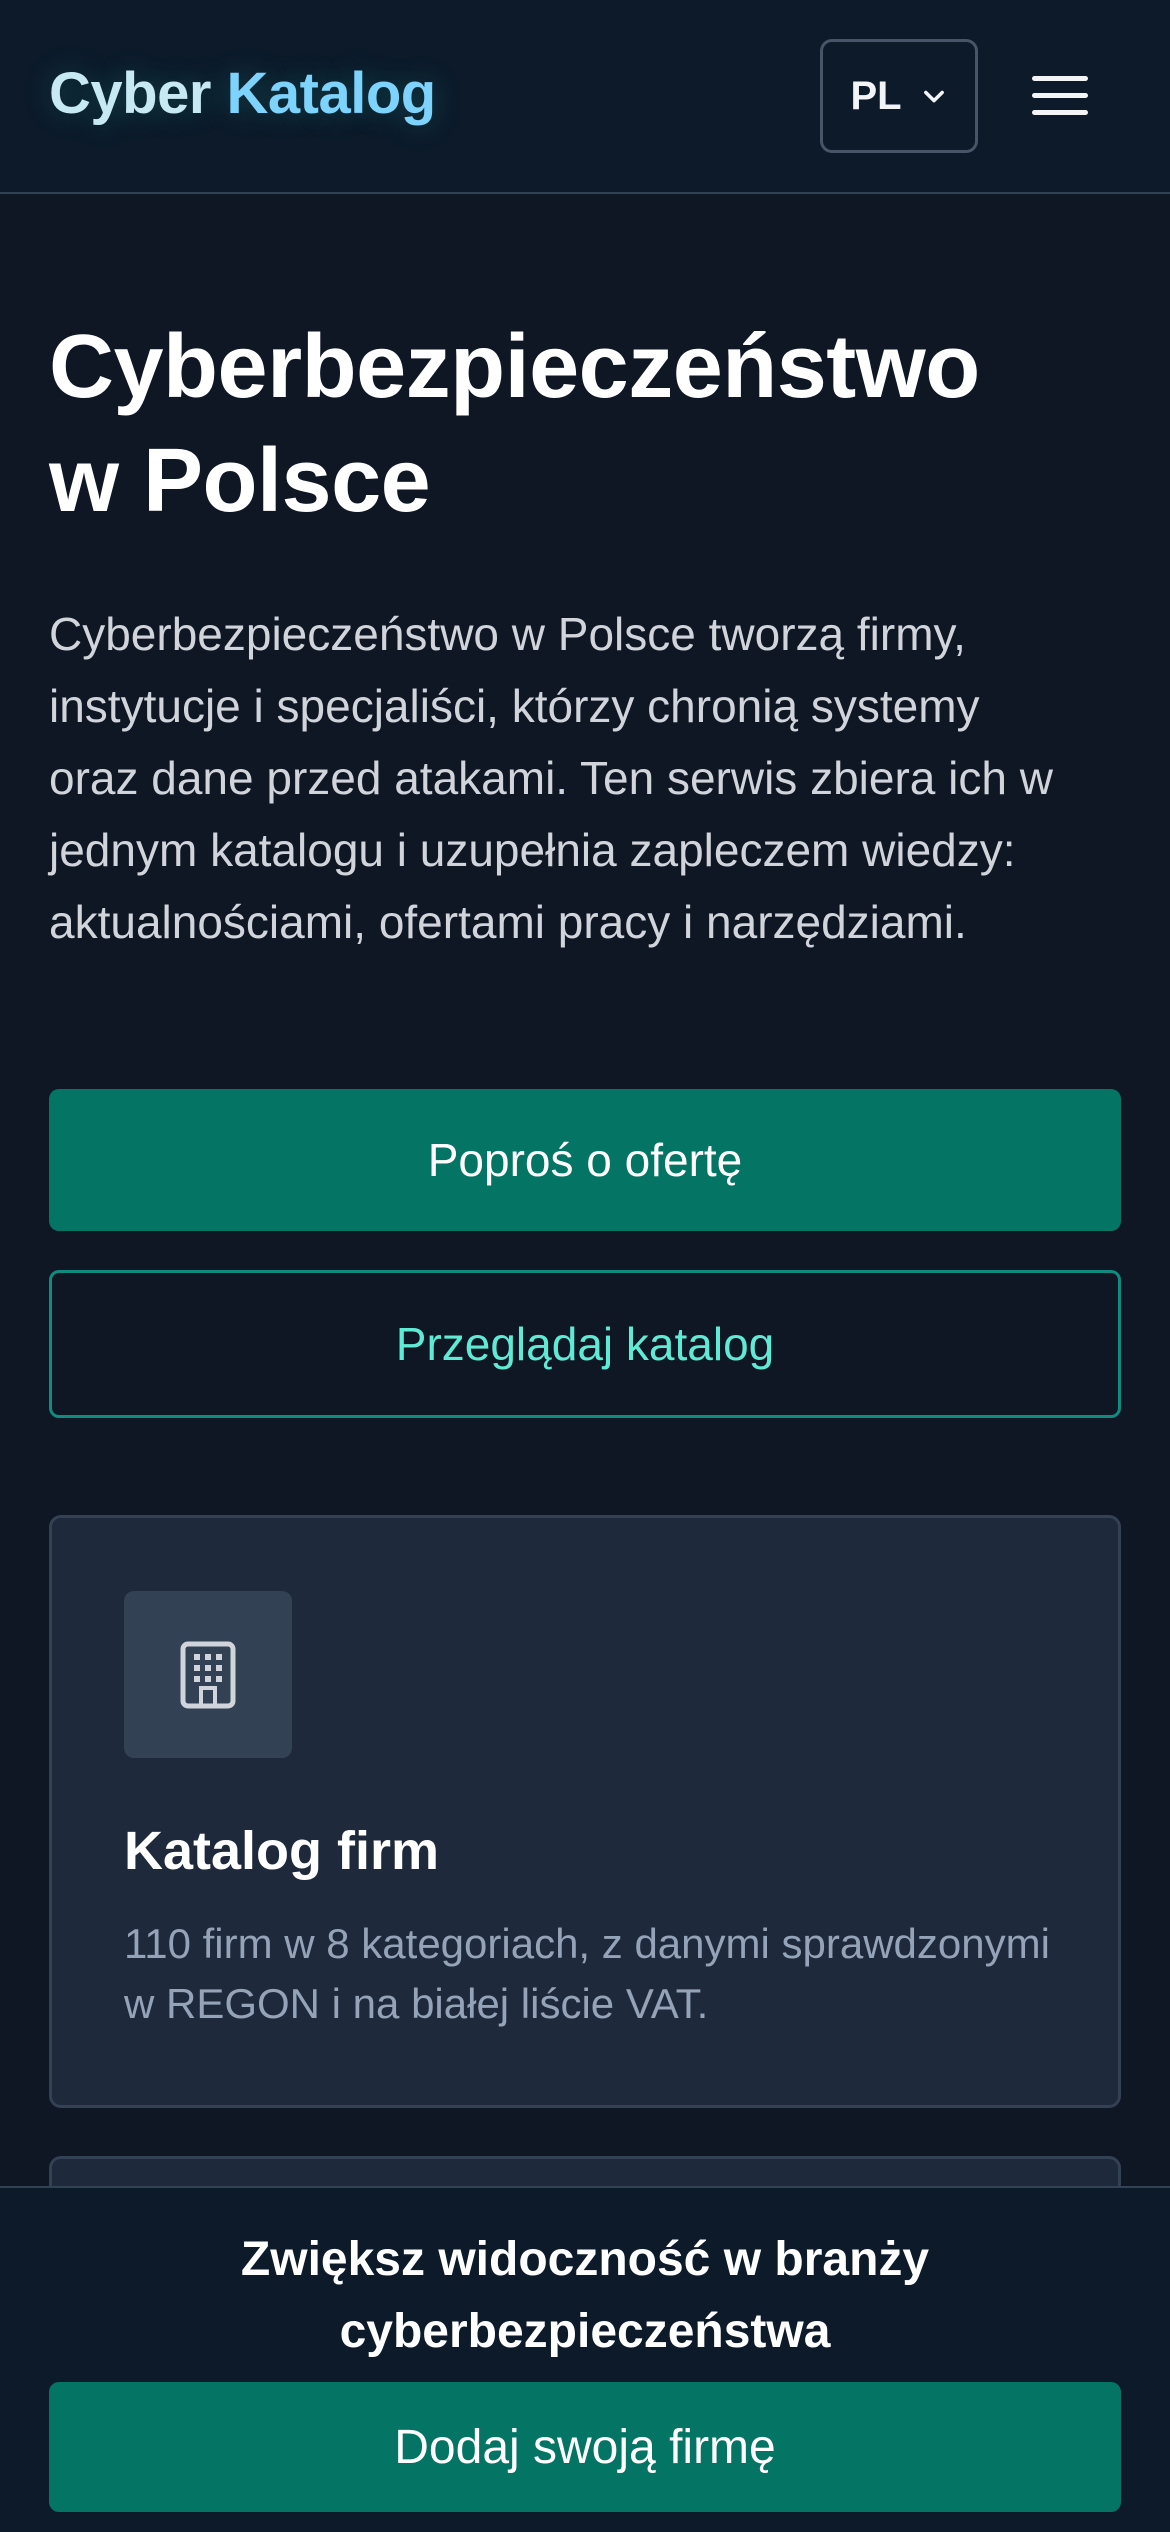 The width and height of the screenshot is (1170, 2532). I want to click on hero-title-line-1: Cyberbezpieczeństwo, so click(514, 367).